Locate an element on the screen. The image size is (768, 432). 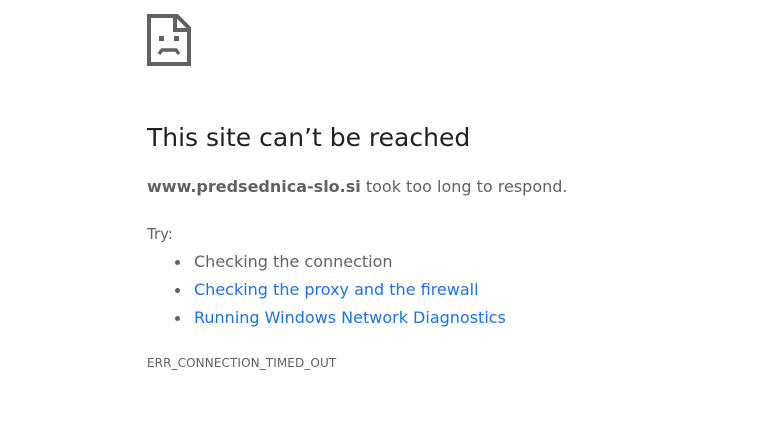
suggestion-label: Checking the connection is located at coordinates (293, 261).